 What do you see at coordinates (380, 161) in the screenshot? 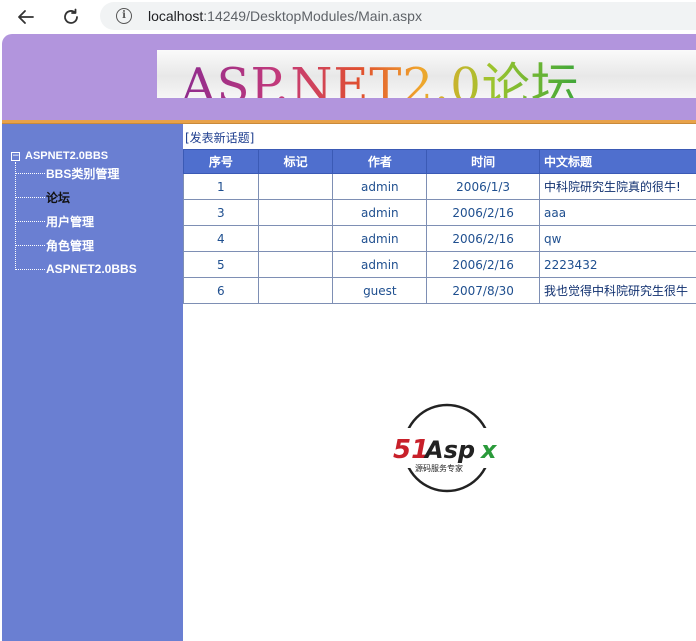
I see `column-header-author: 作者` at bounding box center [380, 161].